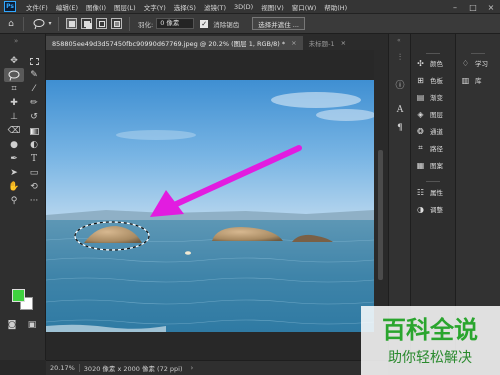 Image resolution: width=500 pixels, height=375 pixels. I want to click on panel-properties: ☷ 属性, so click(429, 192).